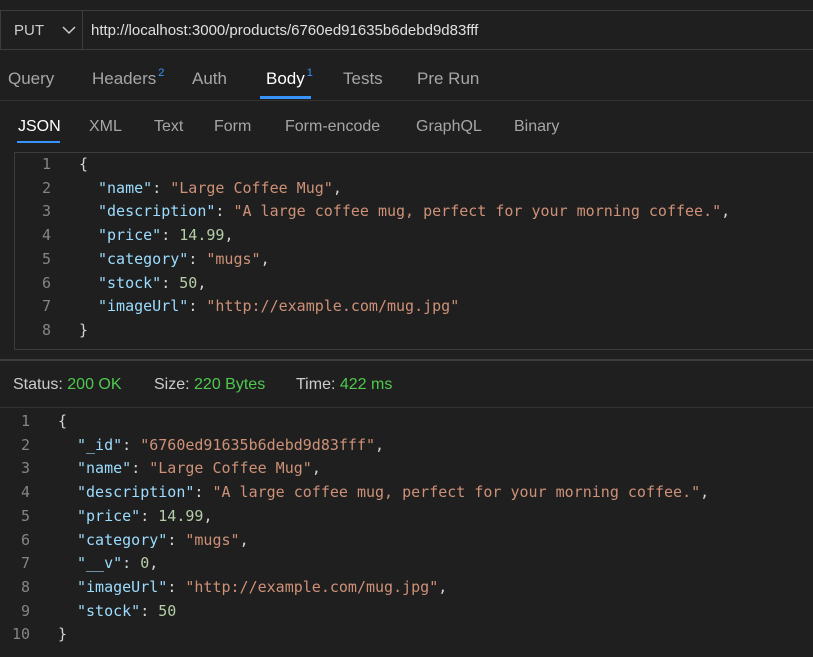 This screenshot has height=657, width=813. Describe the element at coordinates (152, 283) in the screenshot. I see `code-line: "stock": 50,` at that location.